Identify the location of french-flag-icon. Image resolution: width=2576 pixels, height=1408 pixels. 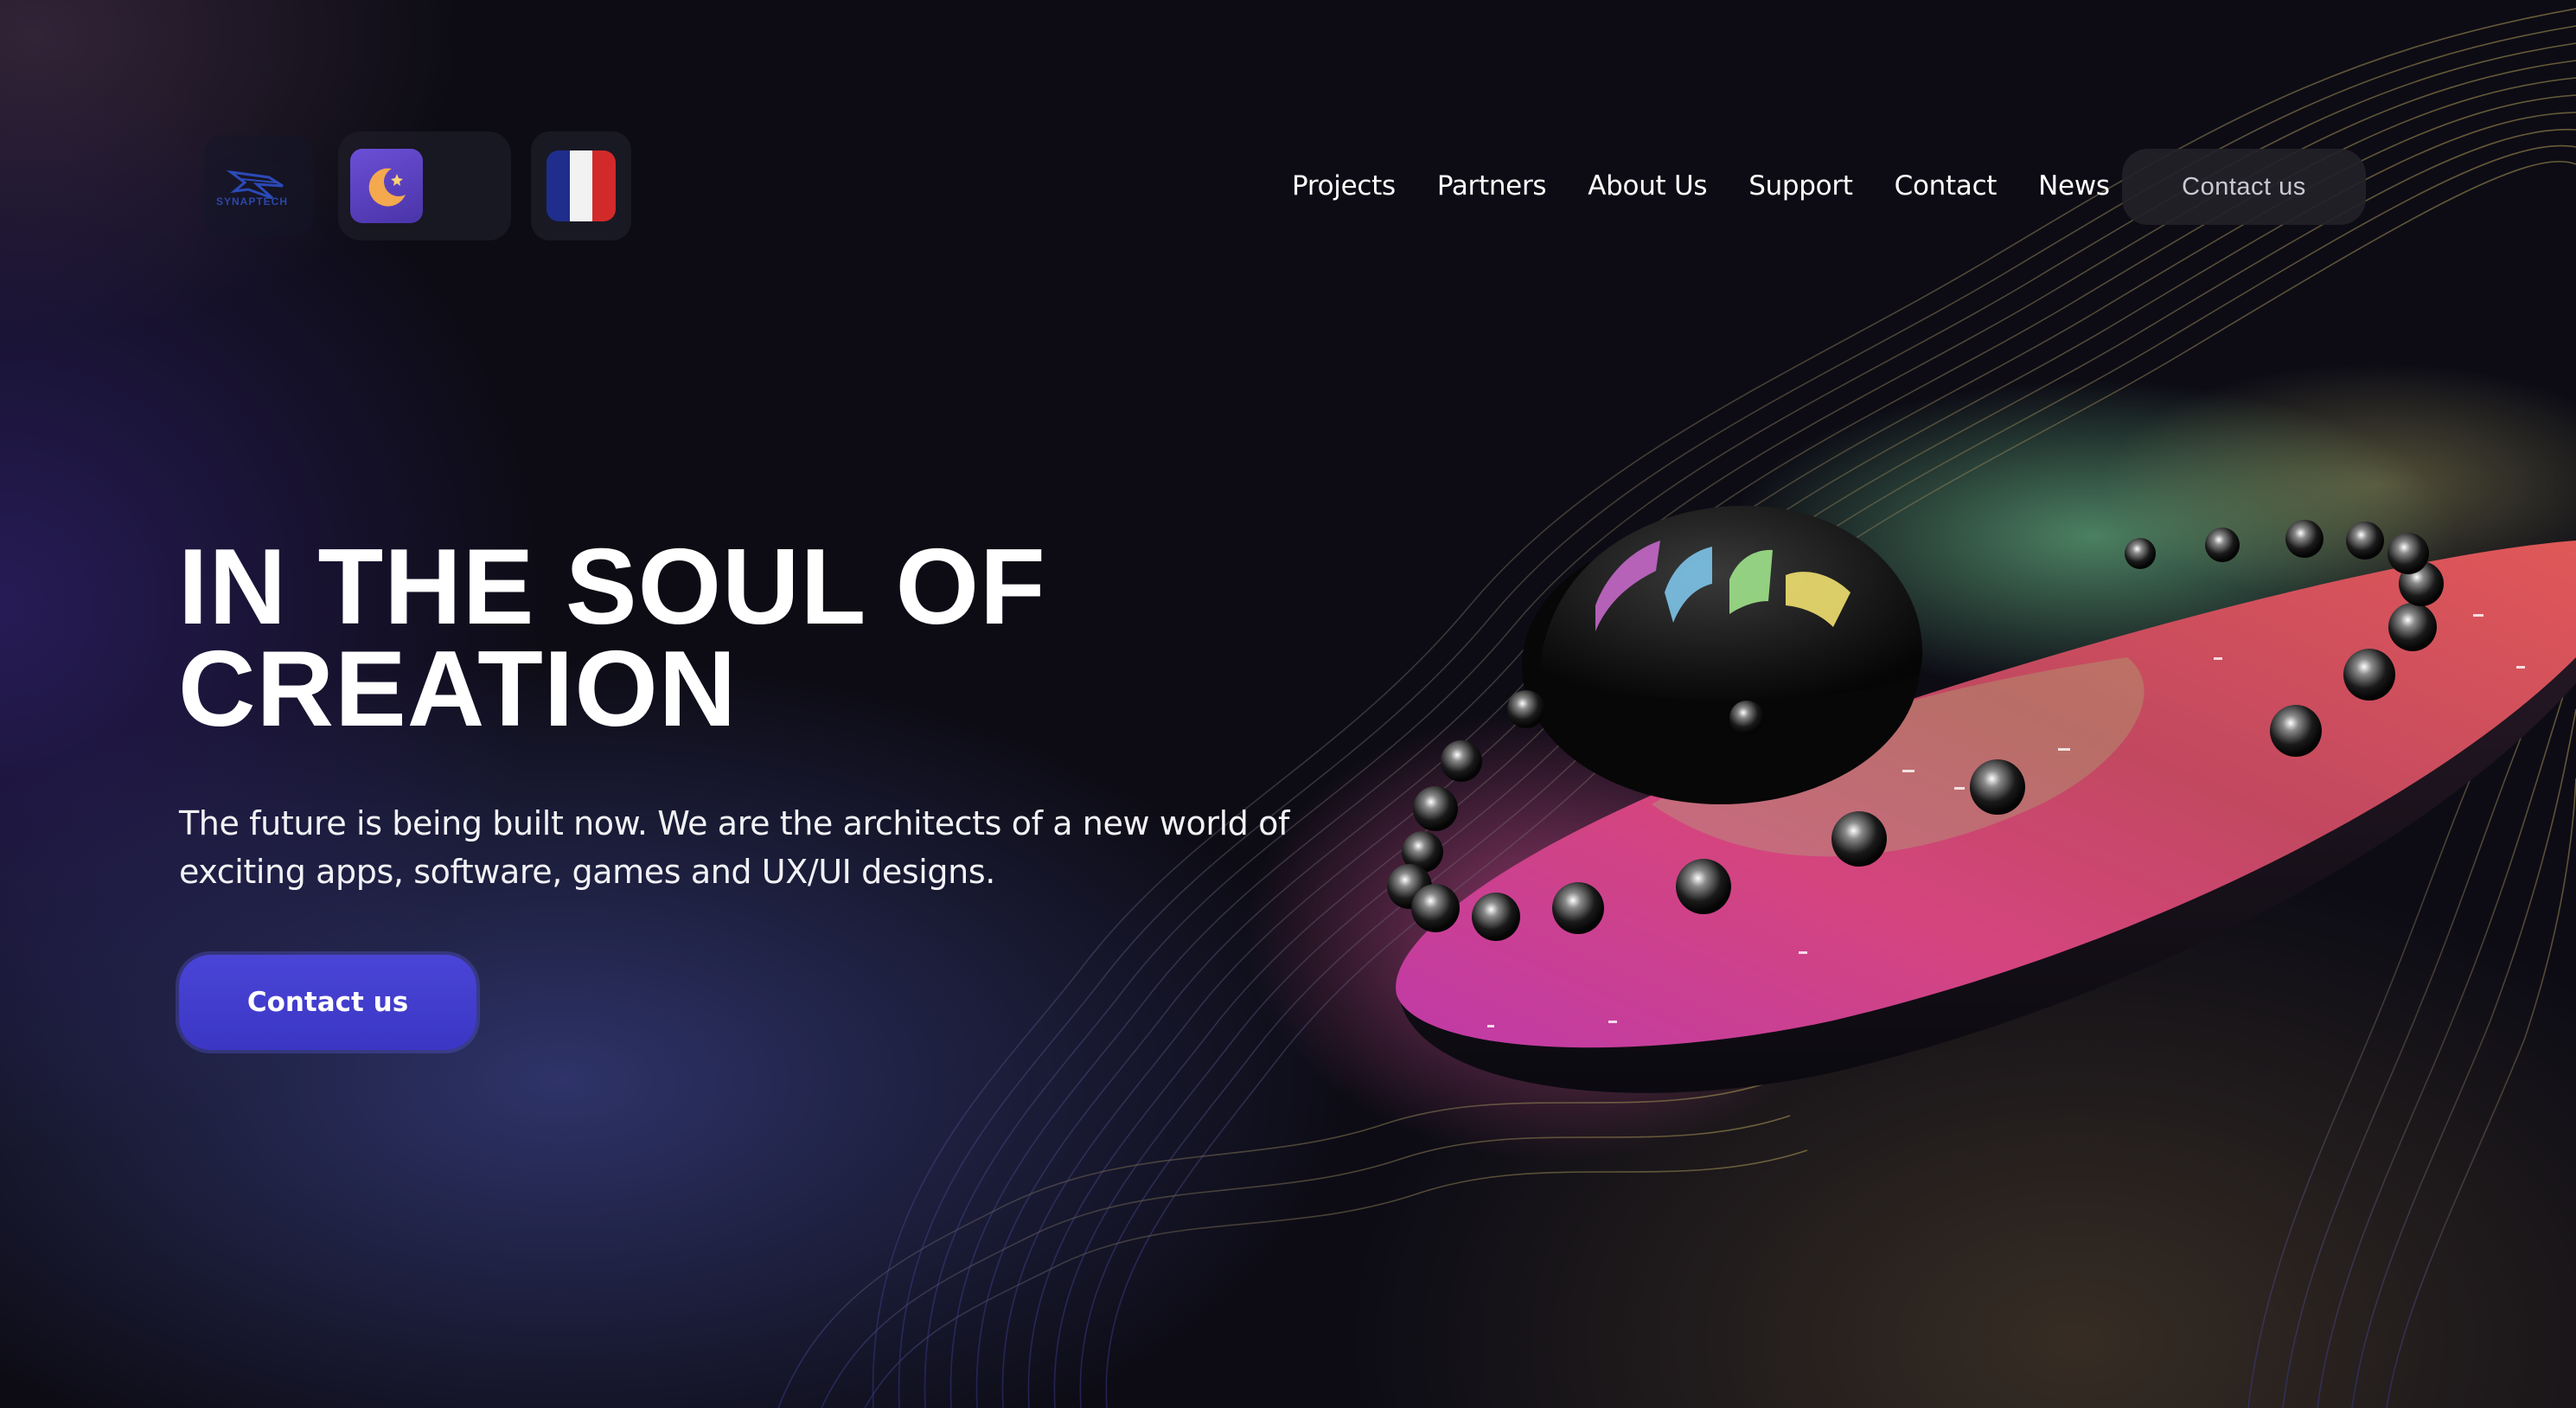
(582, 185).